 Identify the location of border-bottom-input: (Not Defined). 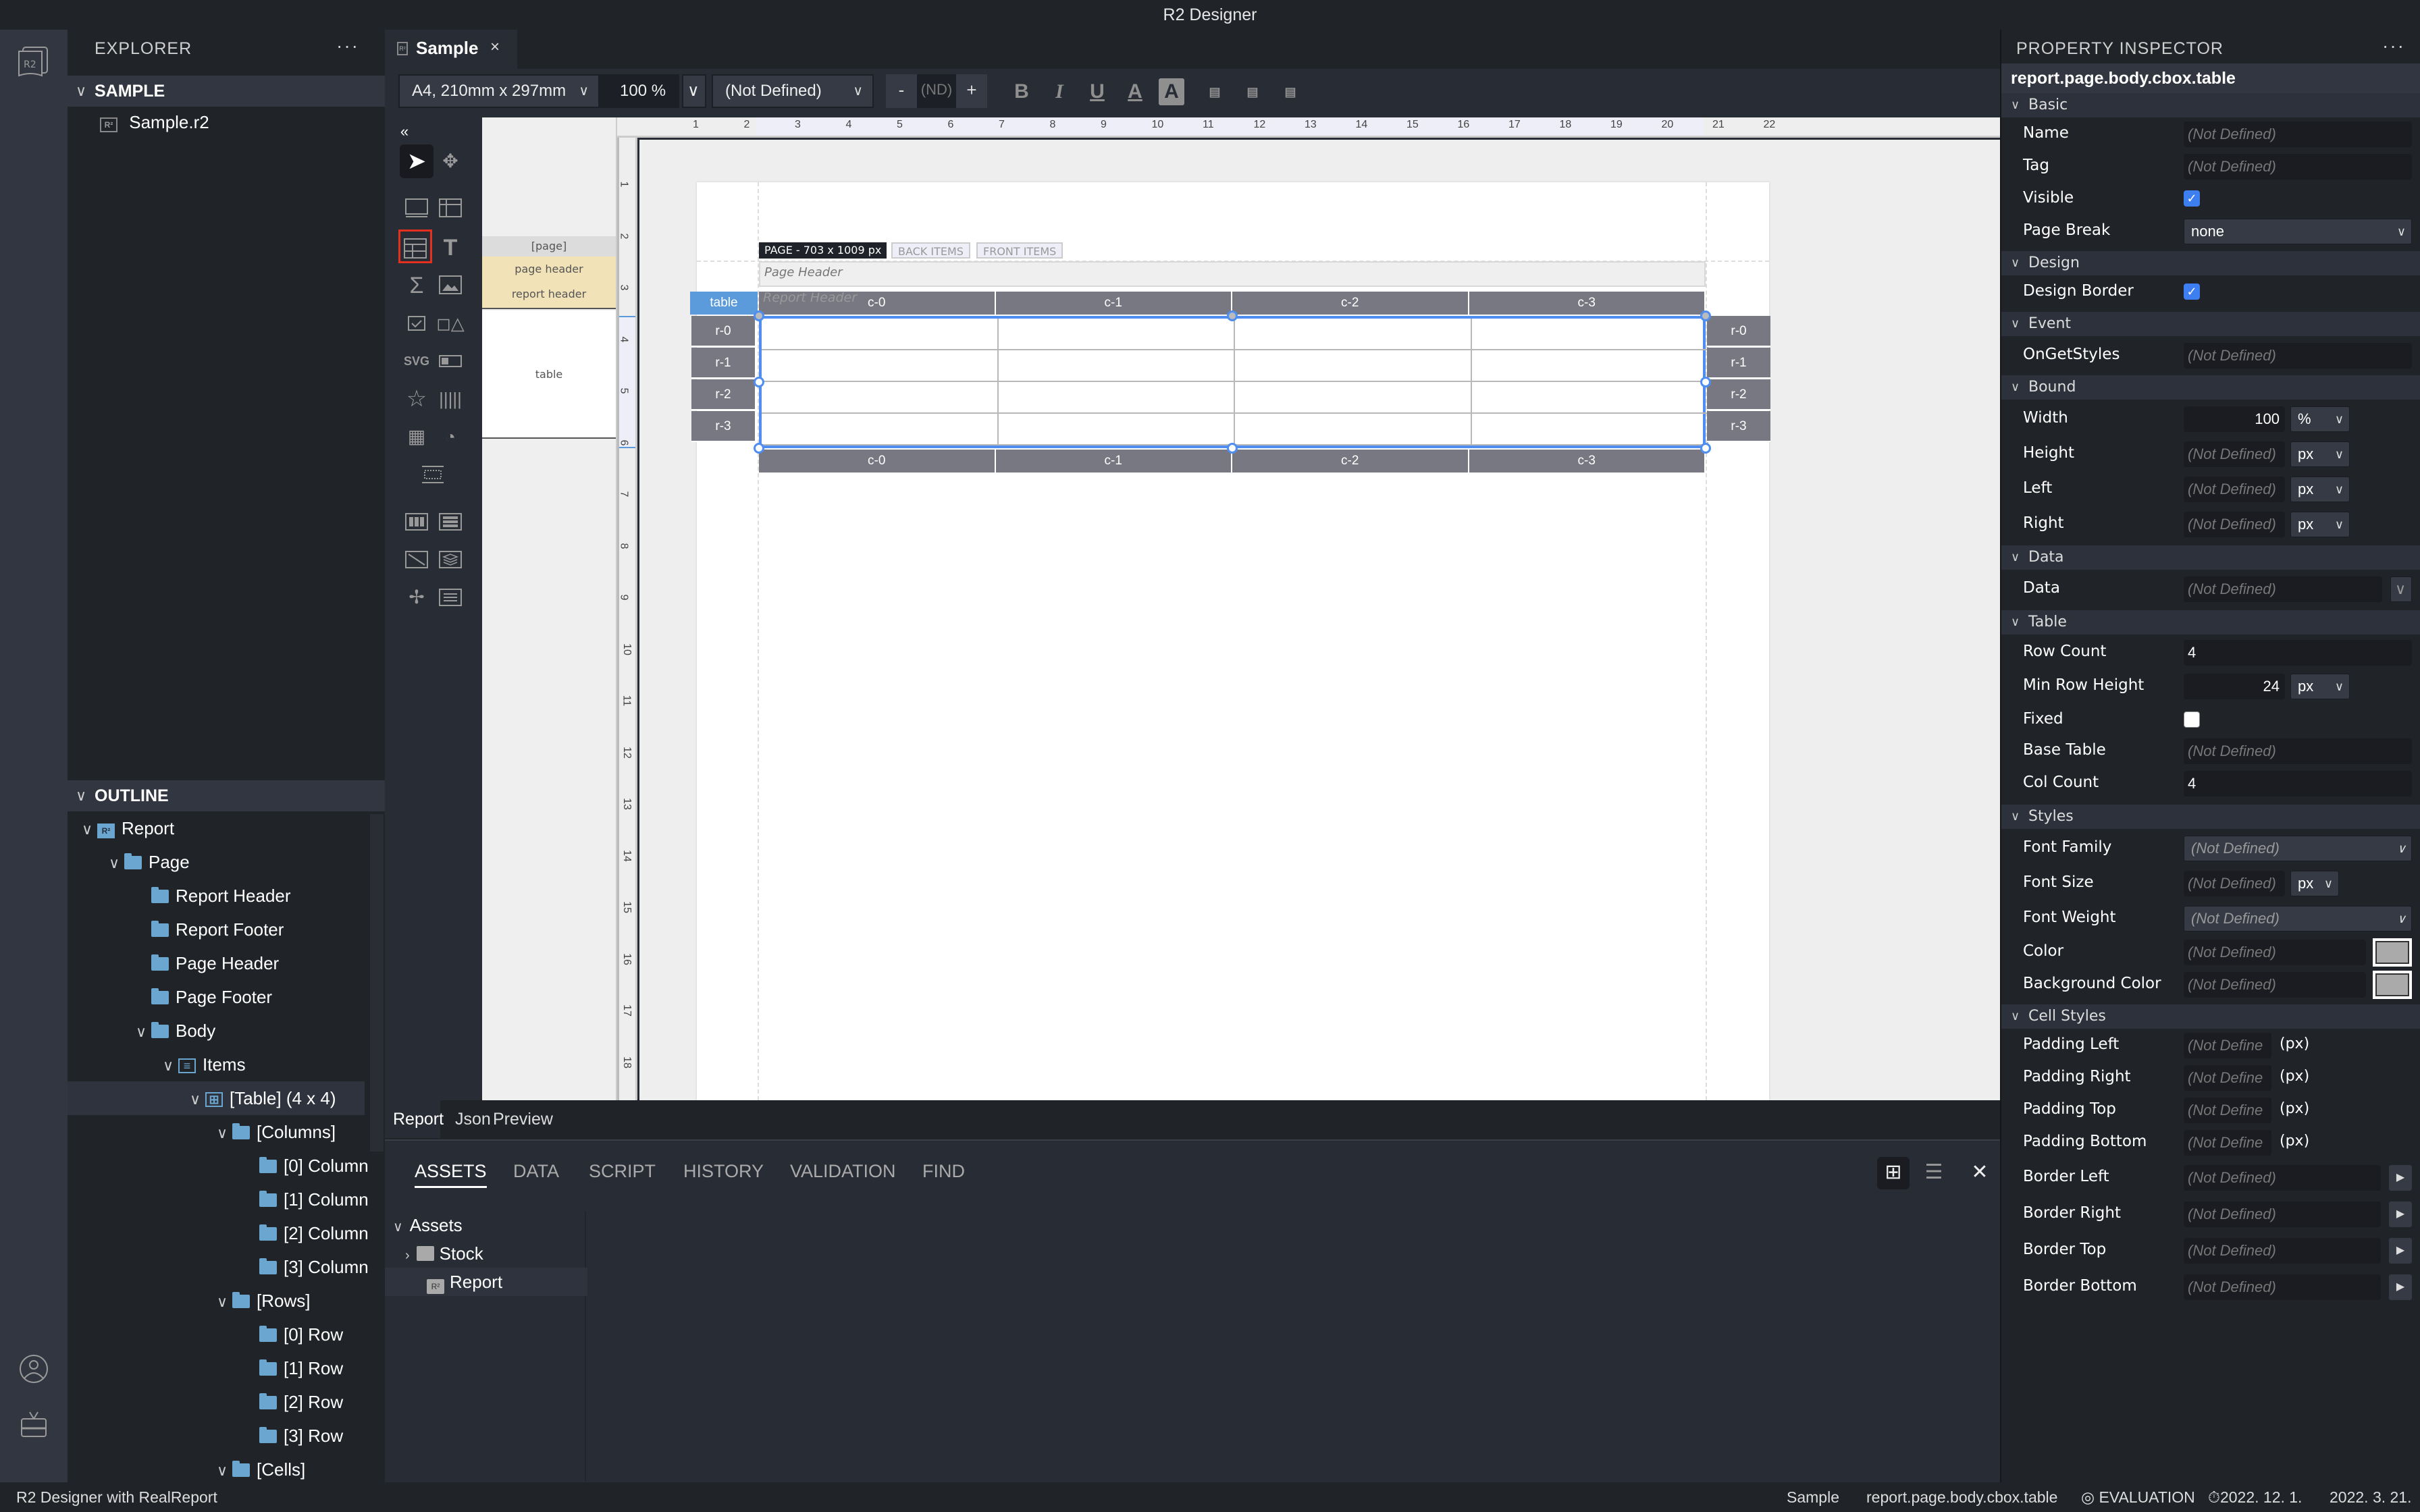
(2282, 1287).